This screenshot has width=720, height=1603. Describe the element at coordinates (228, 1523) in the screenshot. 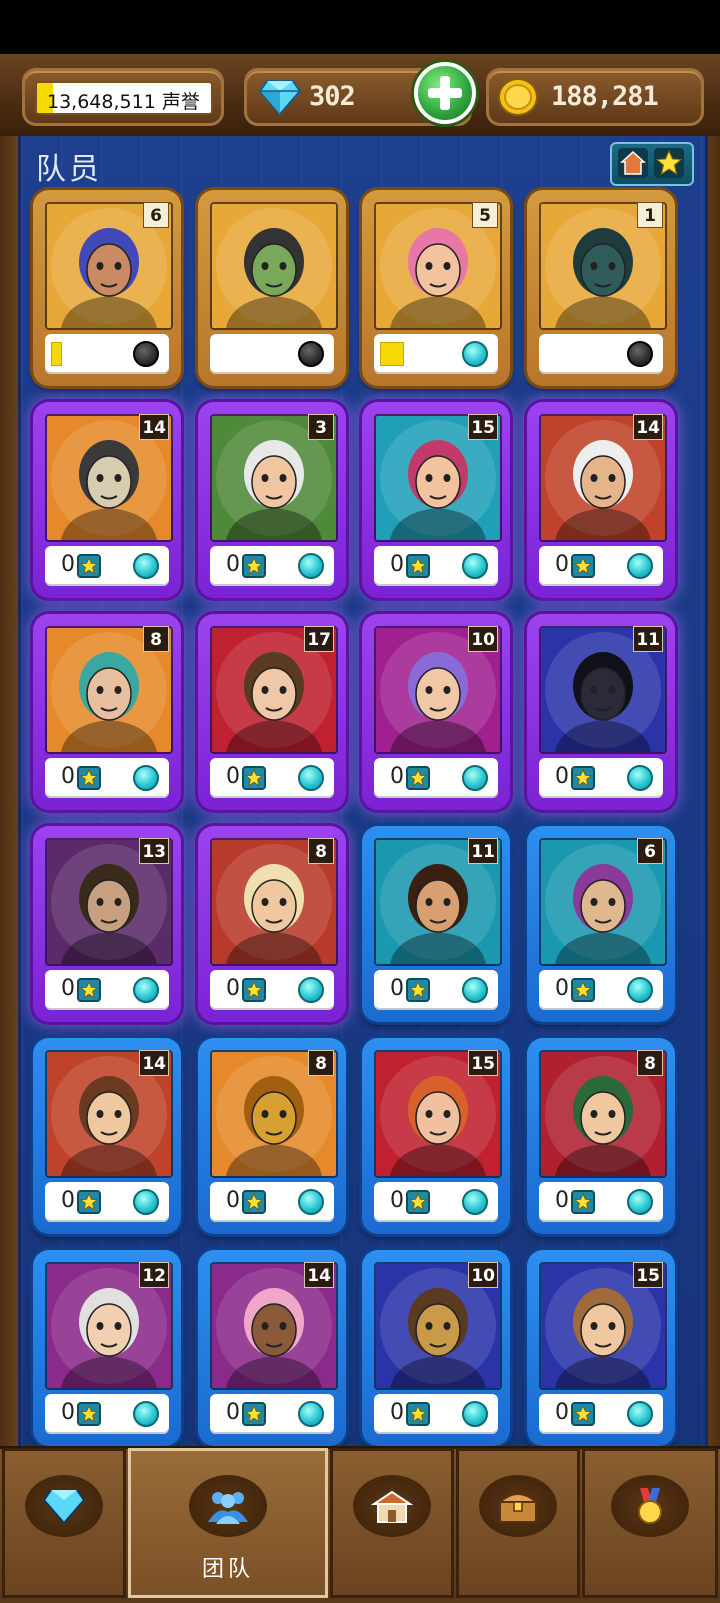

I see `nav-tab-team: 团队` at that location.